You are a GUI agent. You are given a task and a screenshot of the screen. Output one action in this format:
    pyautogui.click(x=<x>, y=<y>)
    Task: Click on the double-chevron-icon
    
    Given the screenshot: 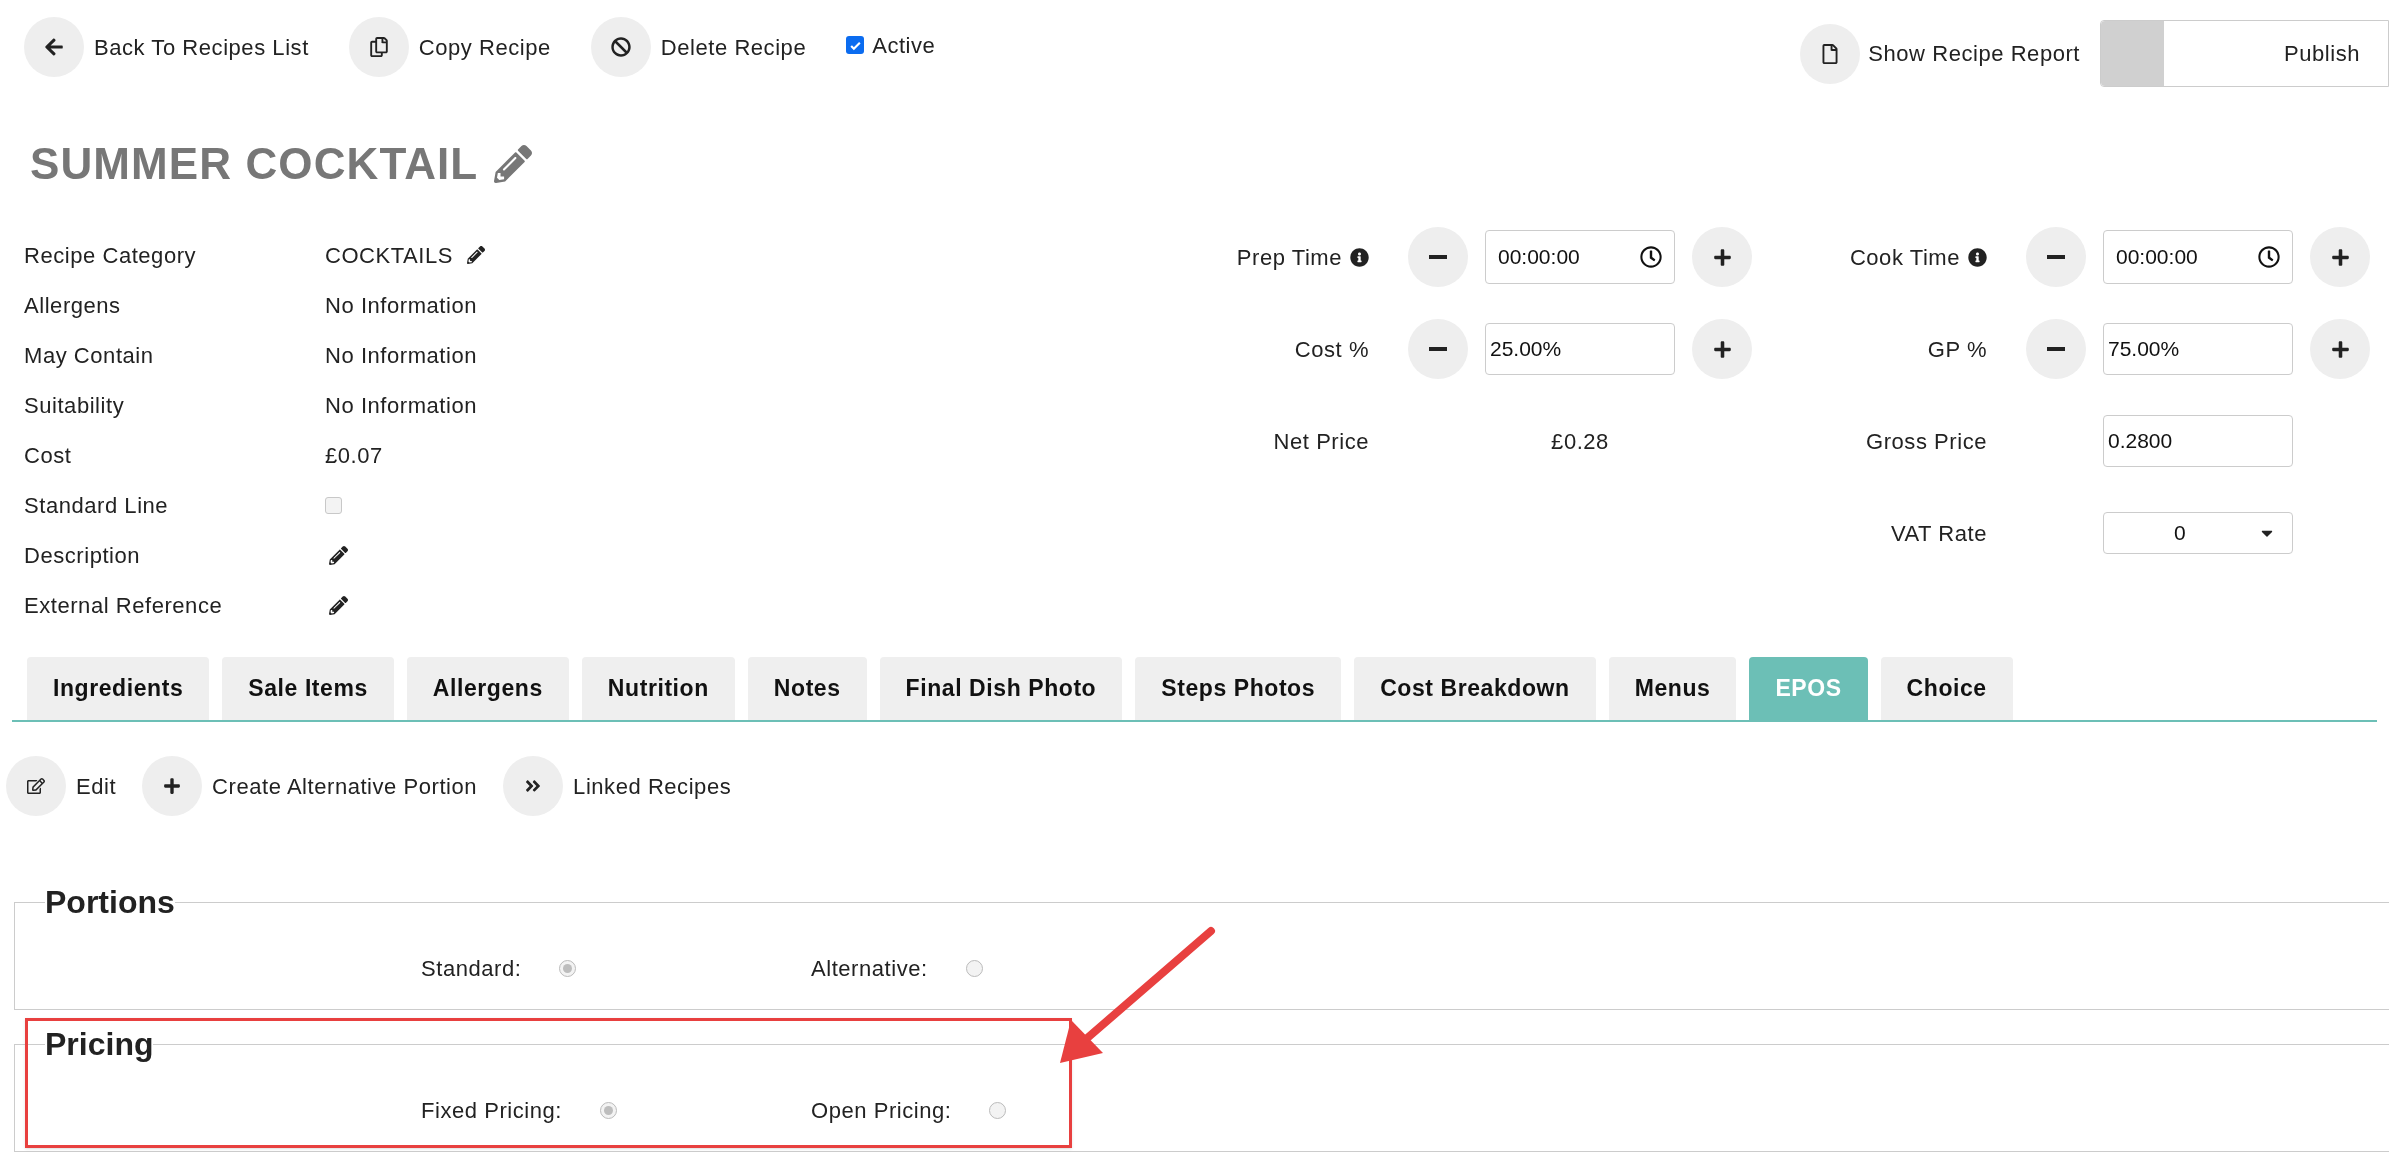 What is the action you would take?
    pyautogui.click(x=533, y=786)
    